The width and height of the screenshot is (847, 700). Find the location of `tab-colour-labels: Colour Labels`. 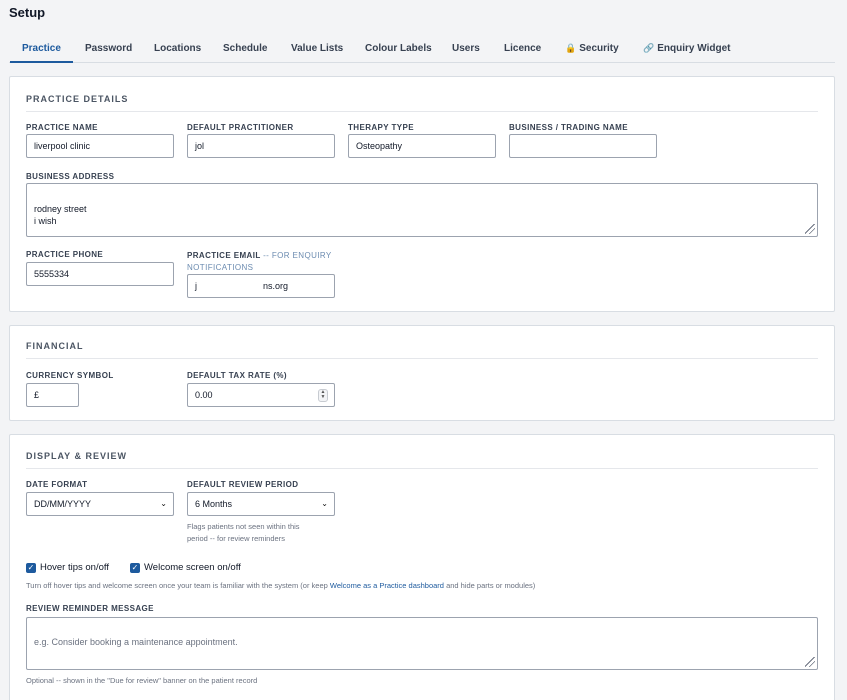

tab-colour-labels: Colour Labels is located at coordinates (398, 48).